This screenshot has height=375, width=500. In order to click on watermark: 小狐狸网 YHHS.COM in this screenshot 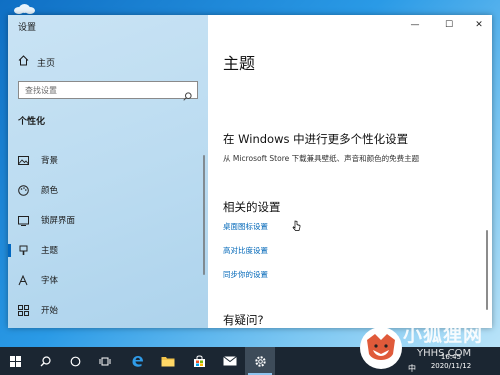, I will do `click(427, 346)`.